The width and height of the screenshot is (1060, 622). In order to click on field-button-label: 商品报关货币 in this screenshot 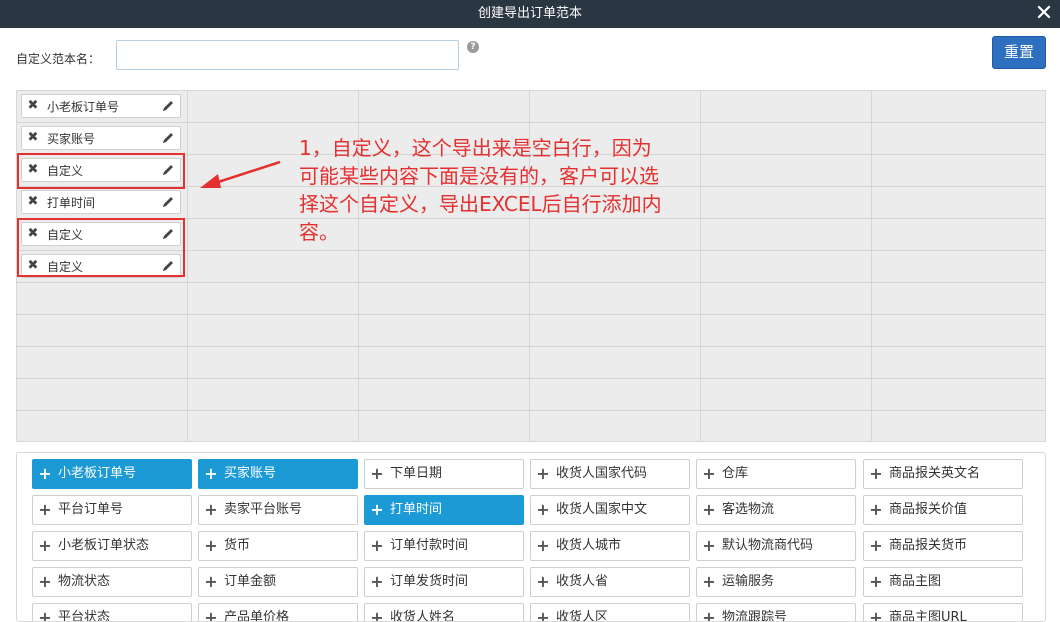, I will do `click(928, 545)`.